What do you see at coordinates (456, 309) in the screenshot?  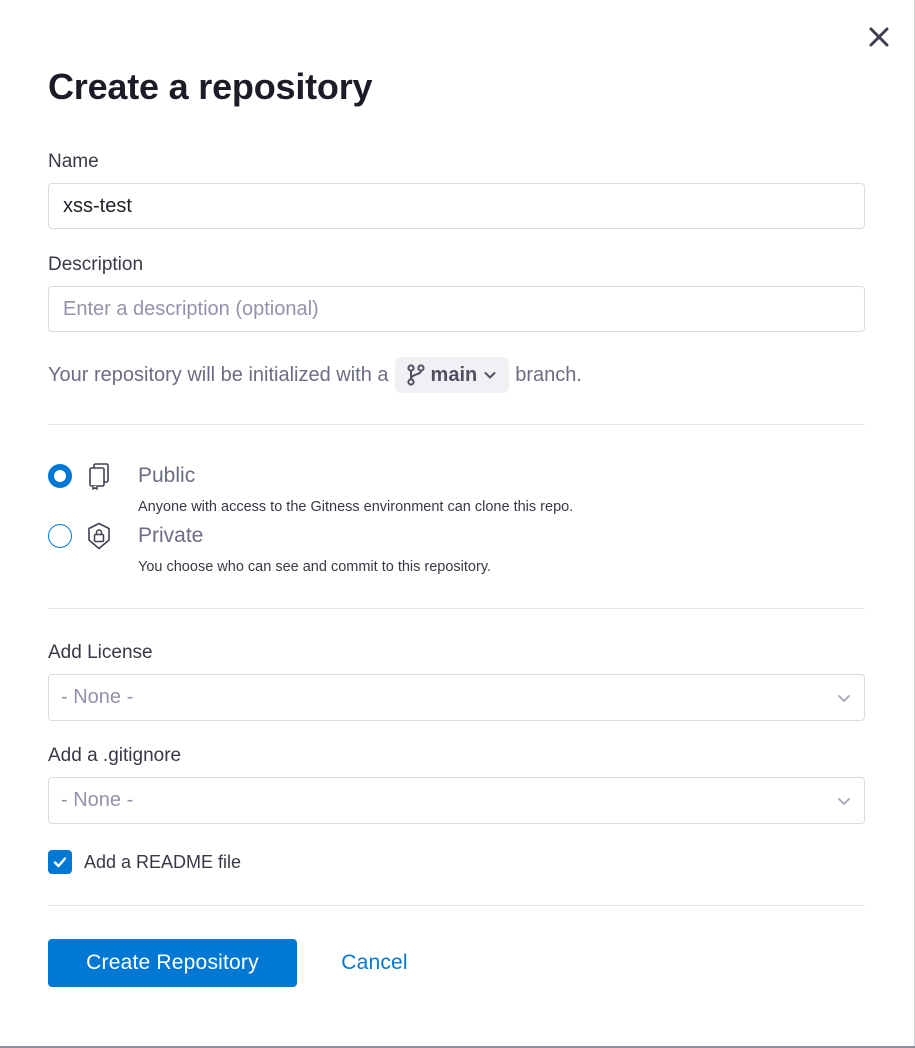 I see `description-input` at bounding box center [456, 309].